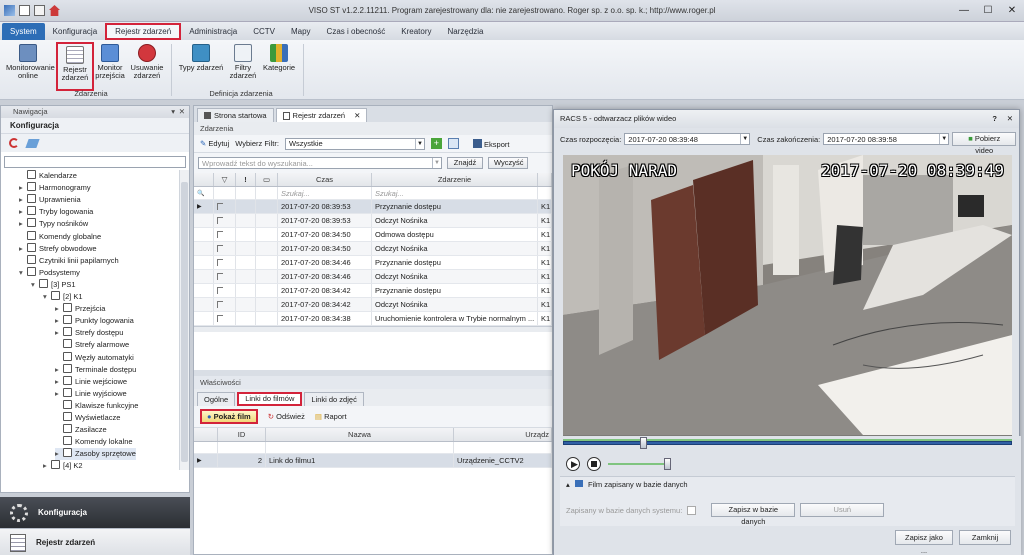 The width and height of the screenshot is (1024, 555). What do you see at coordinates (842, 510) in the screenshot?
I see `remove-button: Usuń` at bounding box center [842, 510].